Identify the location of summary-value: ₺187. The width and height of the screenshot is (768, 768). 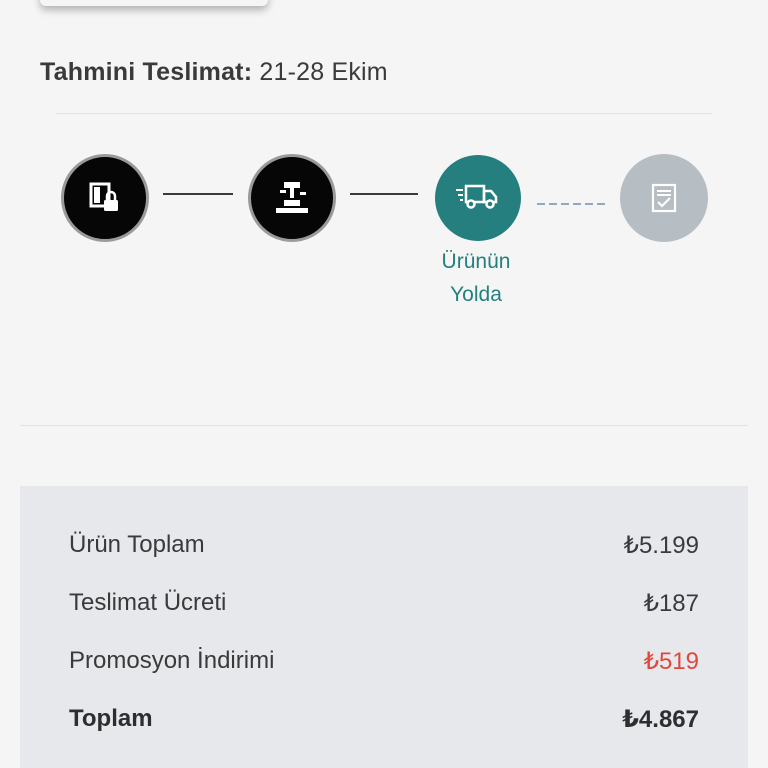
(671, 603).